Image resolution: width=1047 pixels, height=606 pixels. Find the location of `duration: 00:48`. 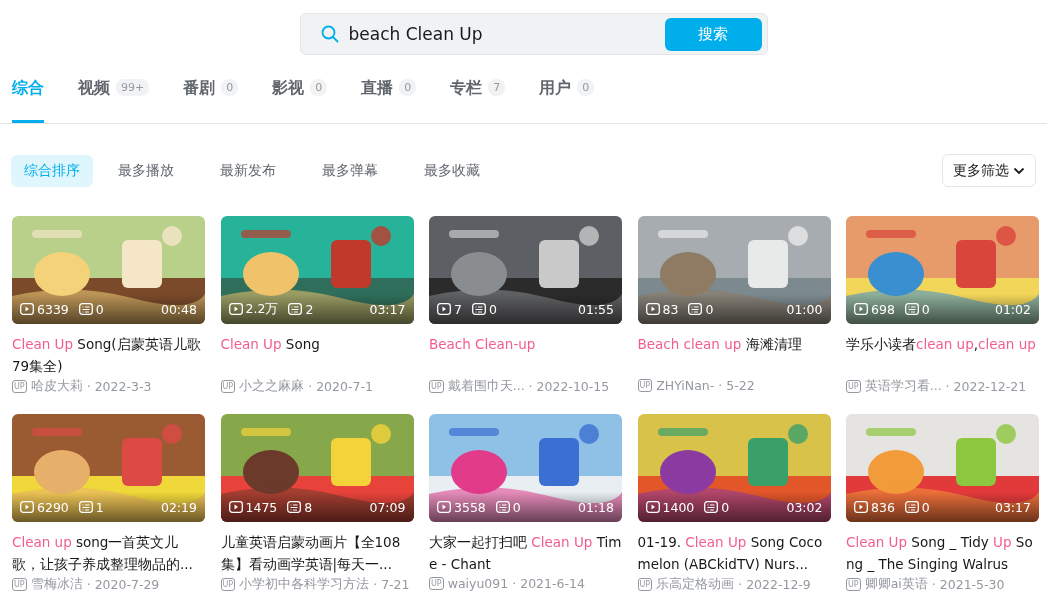

duration: 00:48 is located at coordinates (178, 309).